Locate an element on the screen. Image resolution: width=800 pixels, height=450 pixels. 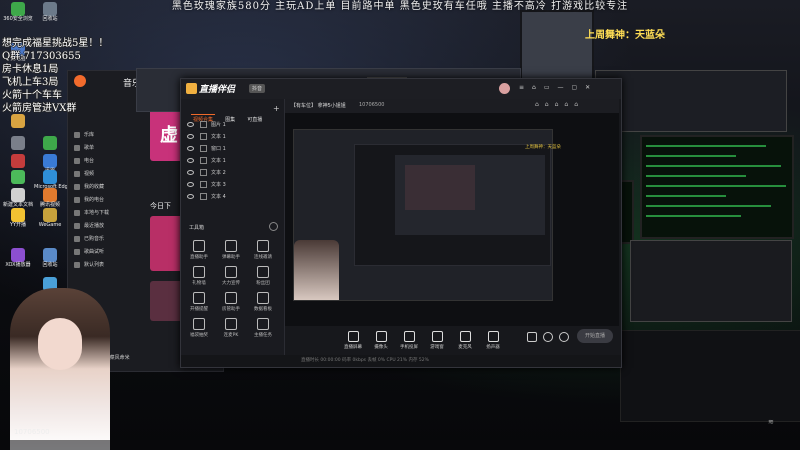
overlay-line: 房卡休息1局 is located at coordinates (30, 69).